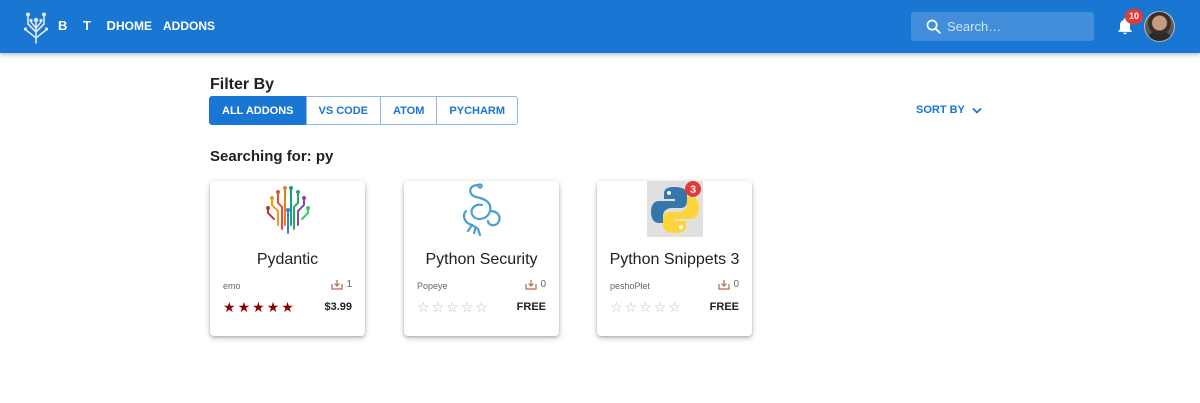  What do you see at coordinates (343, 110) in the screenshot?
I see `filter-vscode-button: VS CODE` at bounding box center [343, 110].